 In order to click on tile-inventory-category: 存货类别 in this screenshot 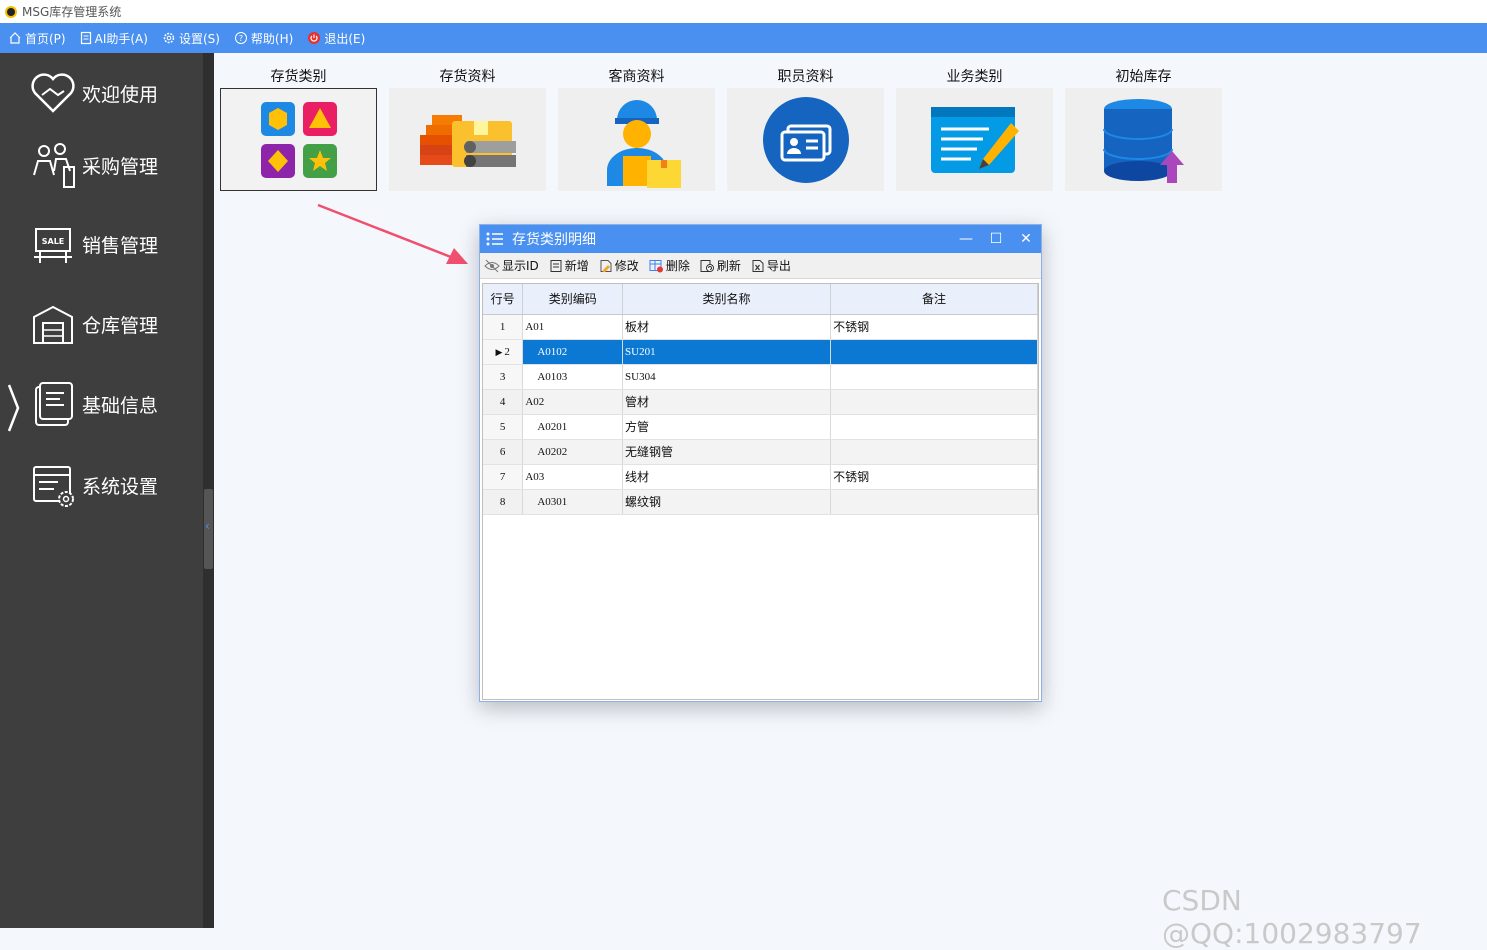, I will do `click(298, 126)`.